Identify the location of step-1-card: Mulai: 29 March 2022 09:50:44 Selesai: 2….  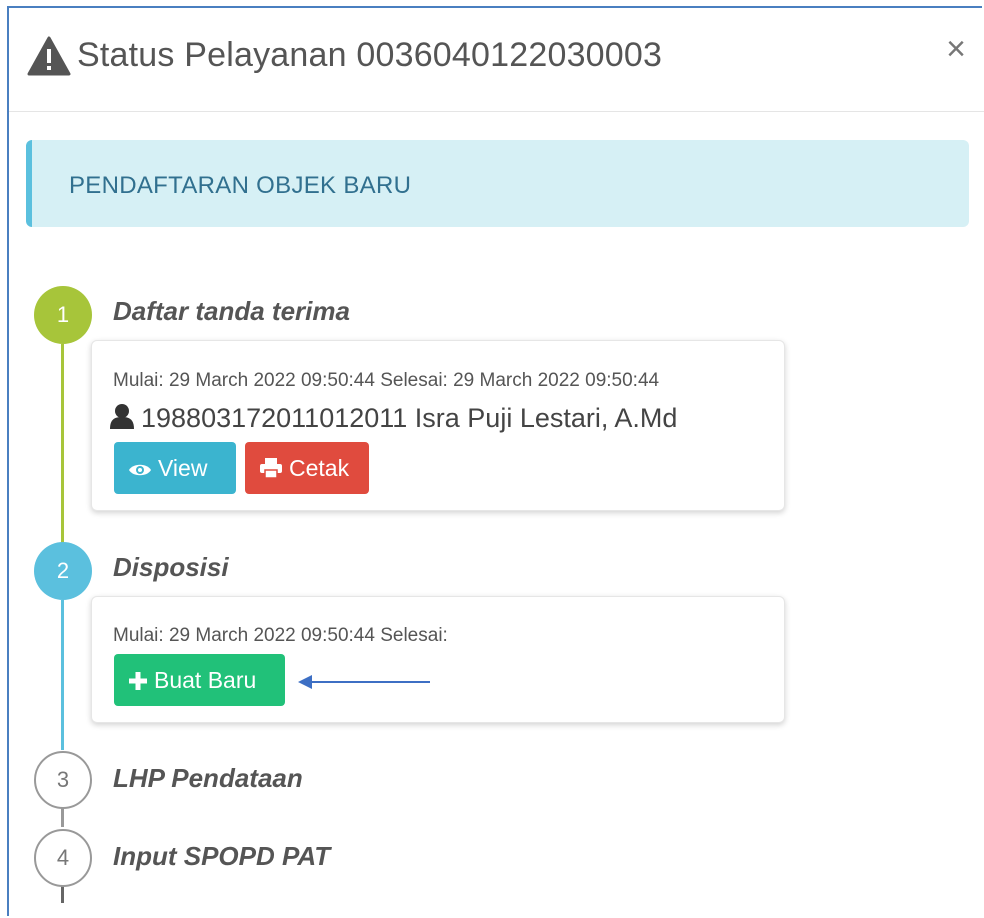
(438, 425).